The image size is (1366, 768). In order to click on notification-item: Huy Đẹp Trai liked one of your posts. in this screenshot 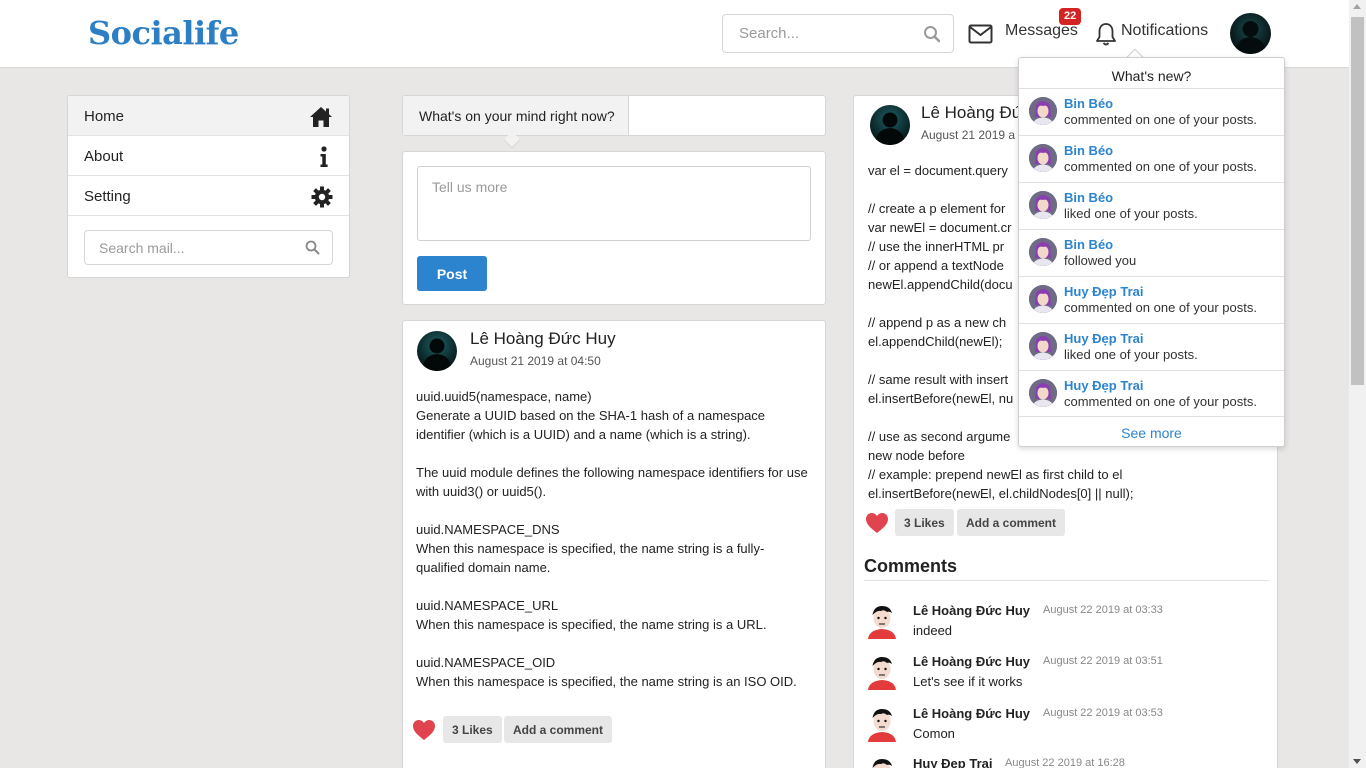, I will do `click(1151, 346)`.